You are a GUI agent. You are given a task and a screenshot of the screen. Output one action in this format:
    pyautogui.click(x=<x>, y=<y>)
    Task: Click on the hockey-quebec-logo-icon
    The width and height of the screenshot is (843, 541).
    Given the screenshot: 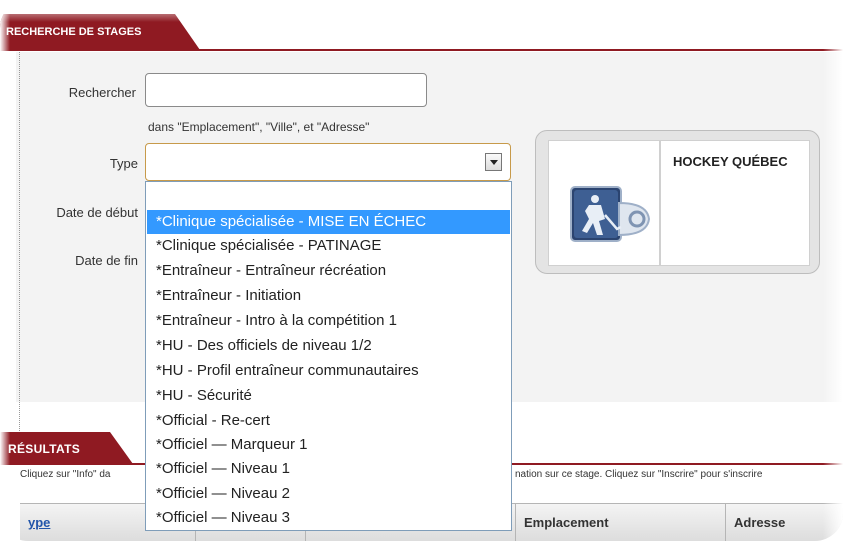 What is the action you would take?
    pyautogui.click(x=610, y=214)
    